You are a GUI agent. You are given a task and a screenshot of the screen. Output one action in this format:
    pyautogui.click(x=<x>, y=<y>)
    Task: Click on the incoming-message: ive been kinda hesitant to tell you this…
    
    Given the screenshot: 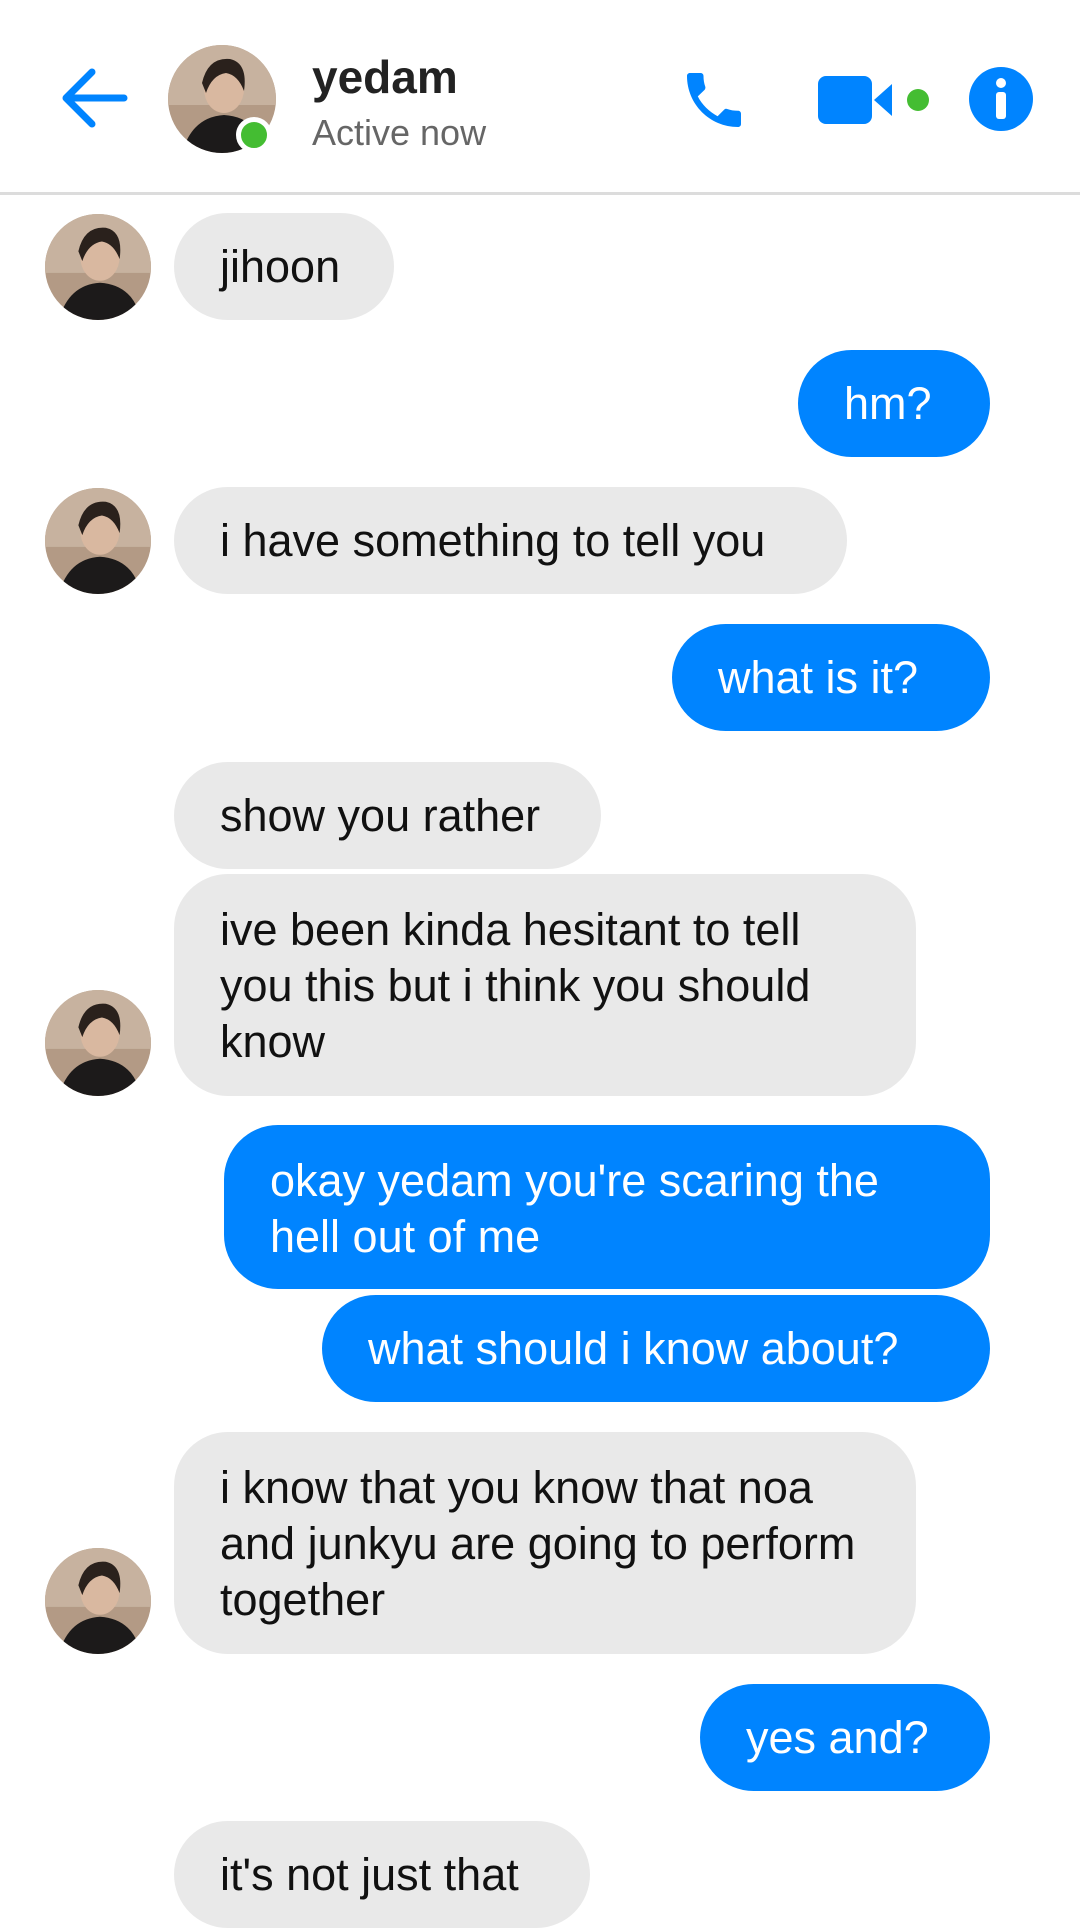 What is the action you would take?
    pyautogui.click(x=545, y=985)
    